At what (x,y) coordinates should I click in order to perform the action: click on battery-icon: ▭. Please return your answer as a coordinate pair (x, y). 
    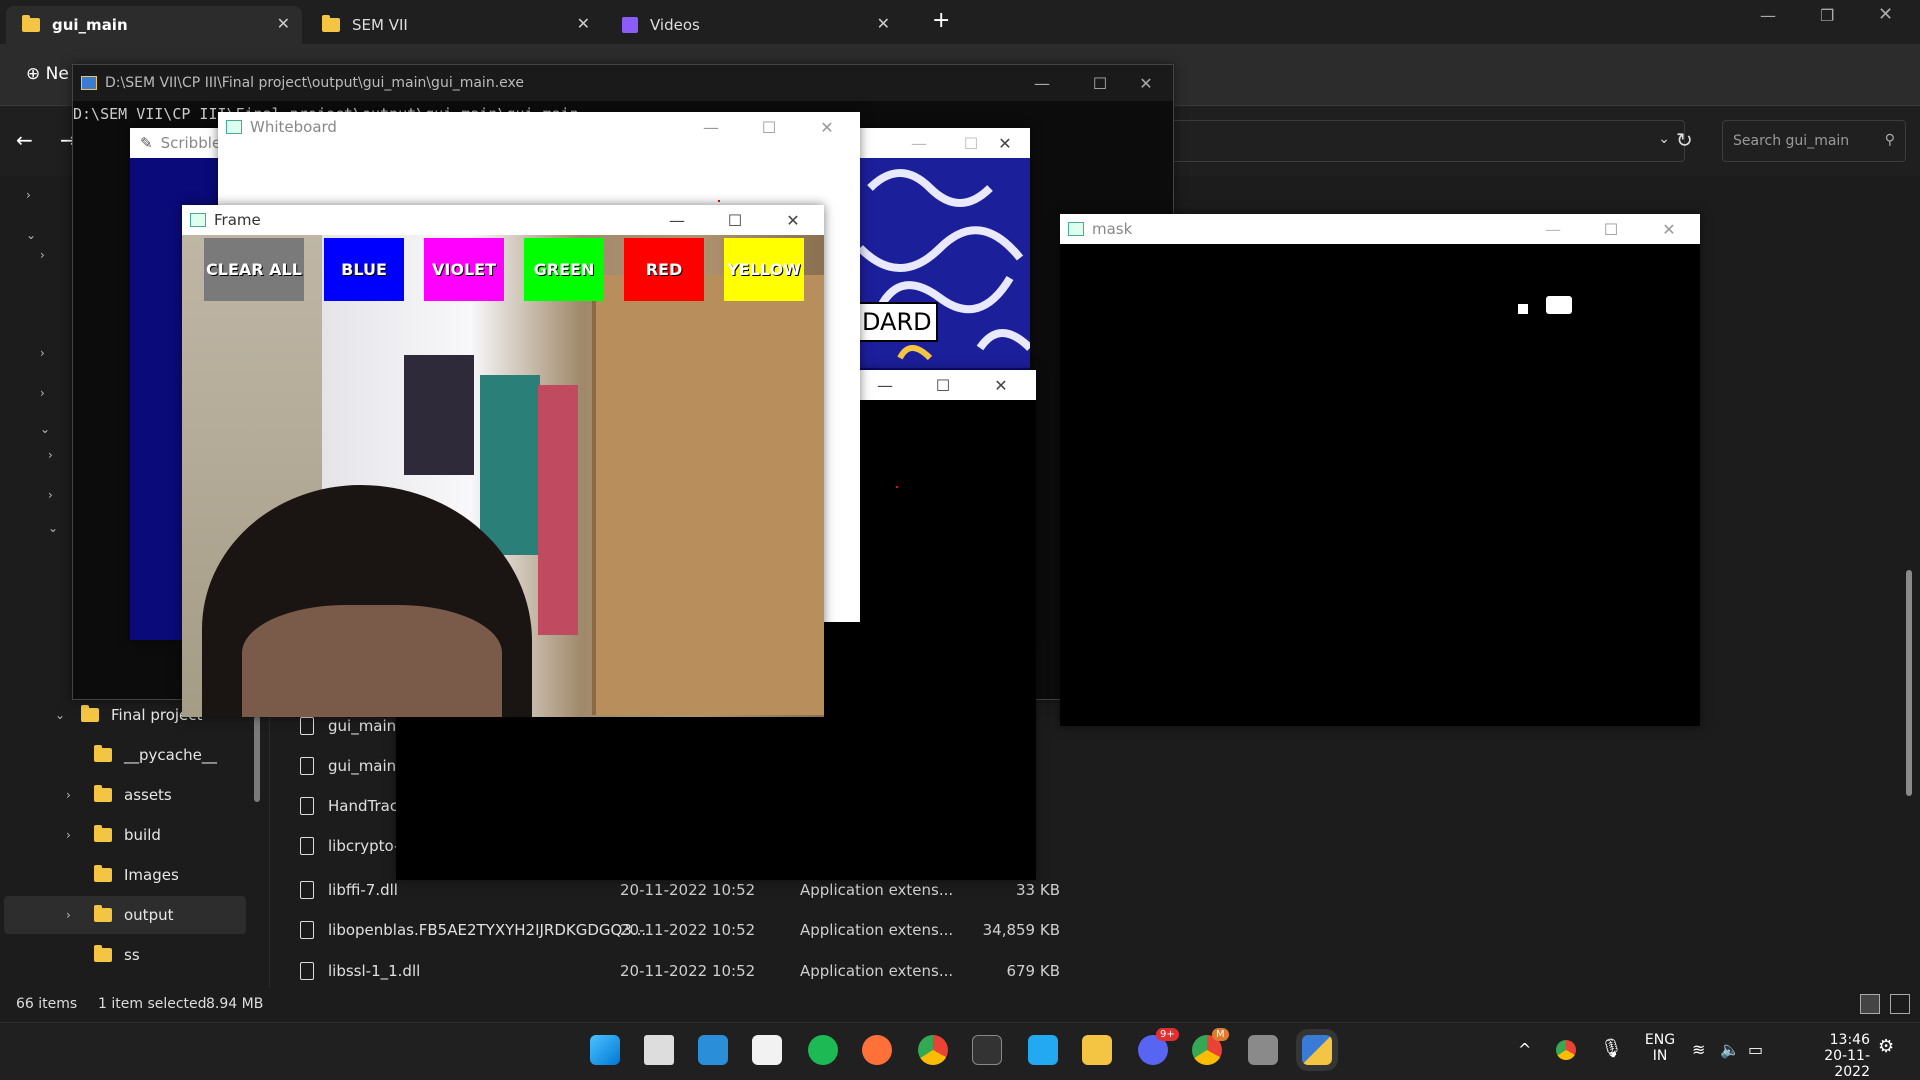
    Looking at the image, I should click on (1755, 1049).